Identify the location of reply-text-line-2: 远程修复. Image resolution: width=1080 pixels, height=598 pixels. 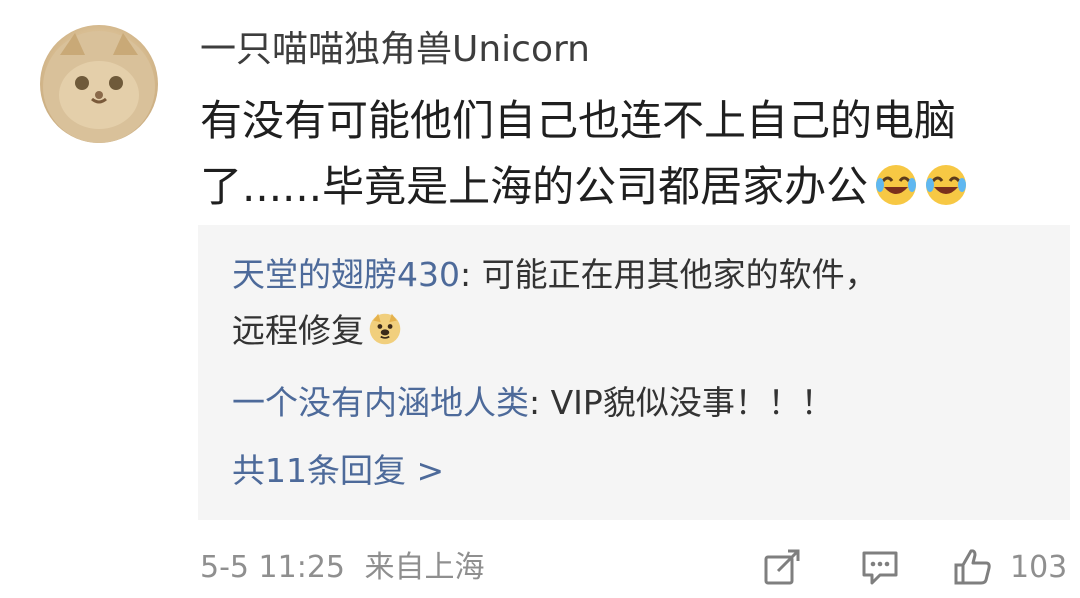
(298, 330).